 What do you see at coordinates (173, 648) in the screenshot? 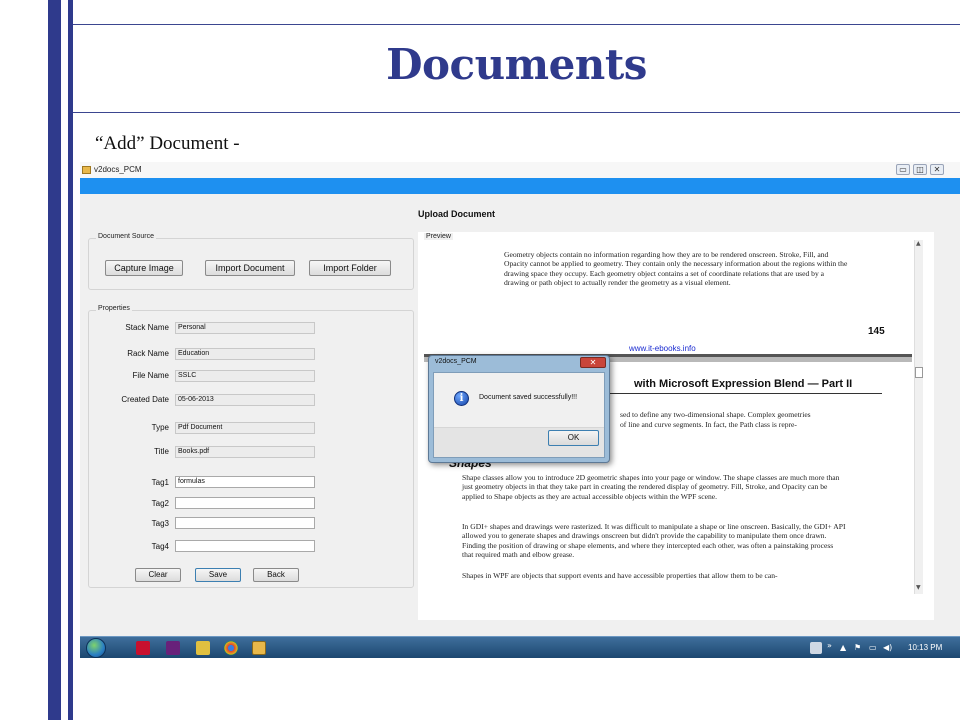
I see `visual-studio-icon` at bounding box center [173, 648].